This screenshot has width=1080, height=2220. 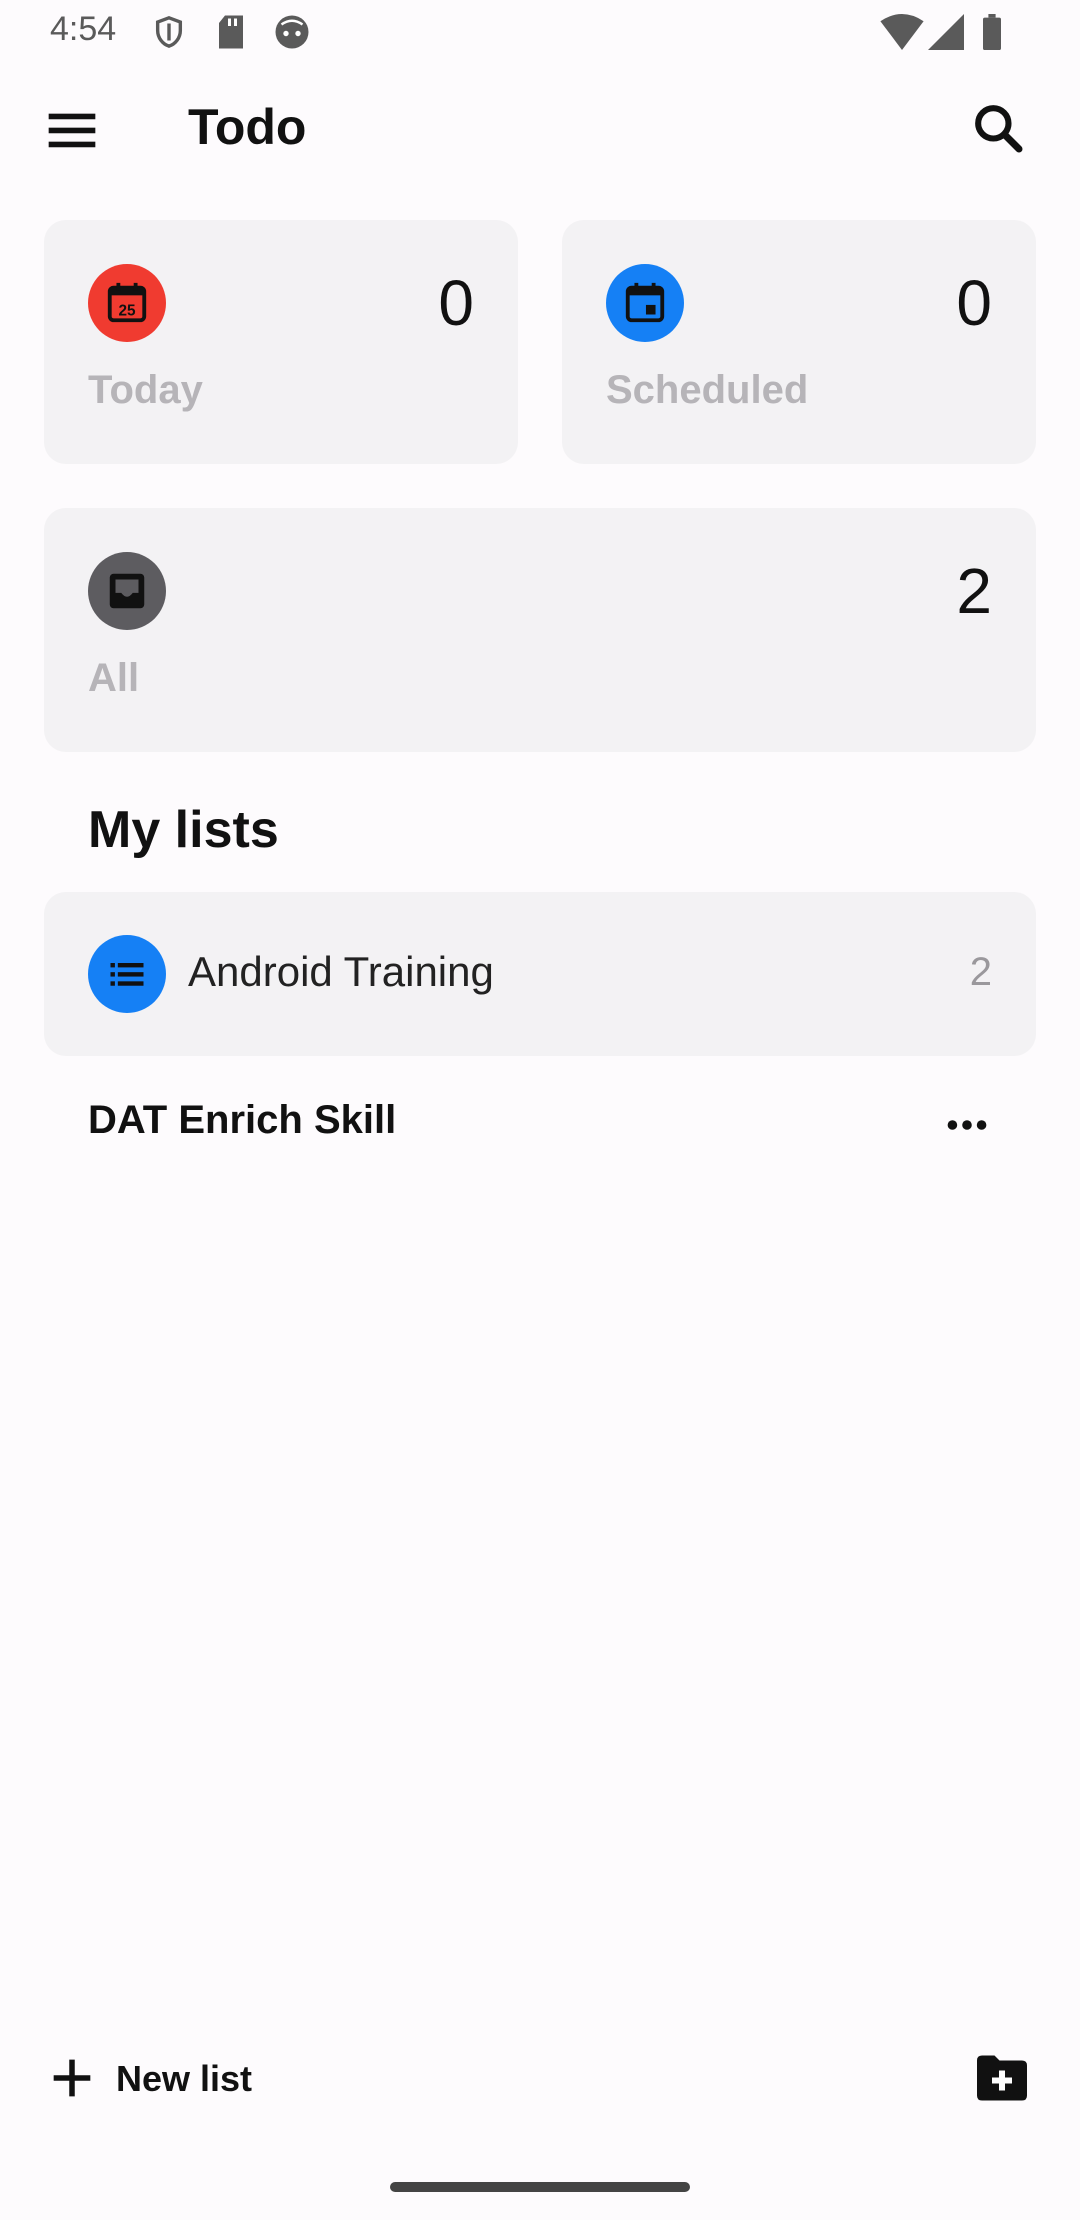 What do you see at coordinates (967, 1137) in the screenshot?
I see `more-horizontal-icon` at bounding box center [967, 1137].